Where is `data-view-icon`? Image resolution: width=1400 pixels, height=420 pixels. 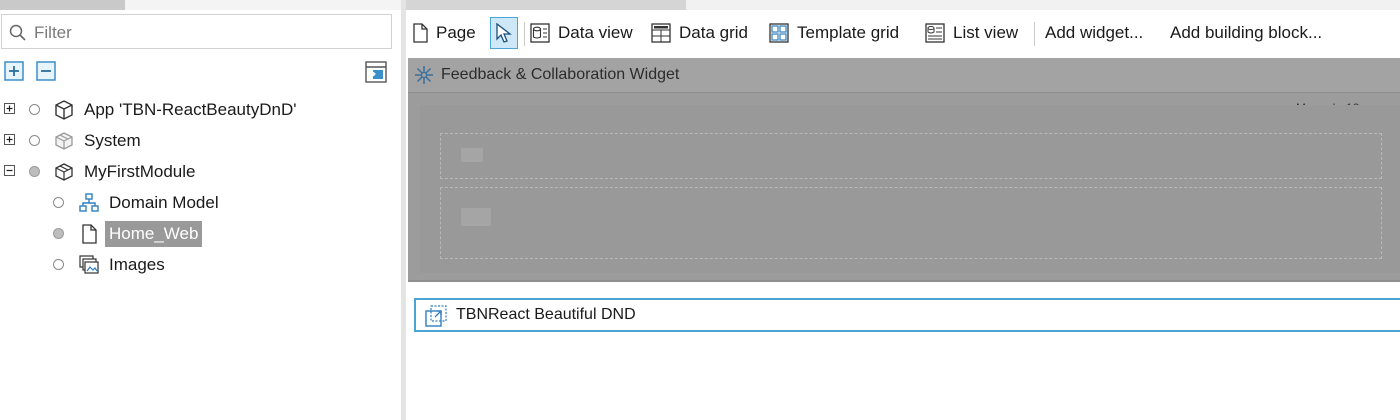
data-view-icon is located at coordinates (540, 33).